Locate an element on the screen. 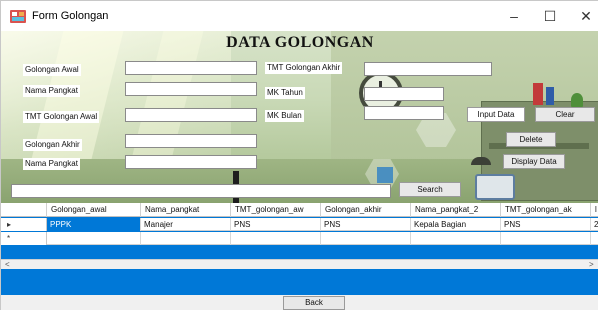 The height and width of the screenshot is (310, 598). display-data-button: Display Data is located at coordinates (534, 161).